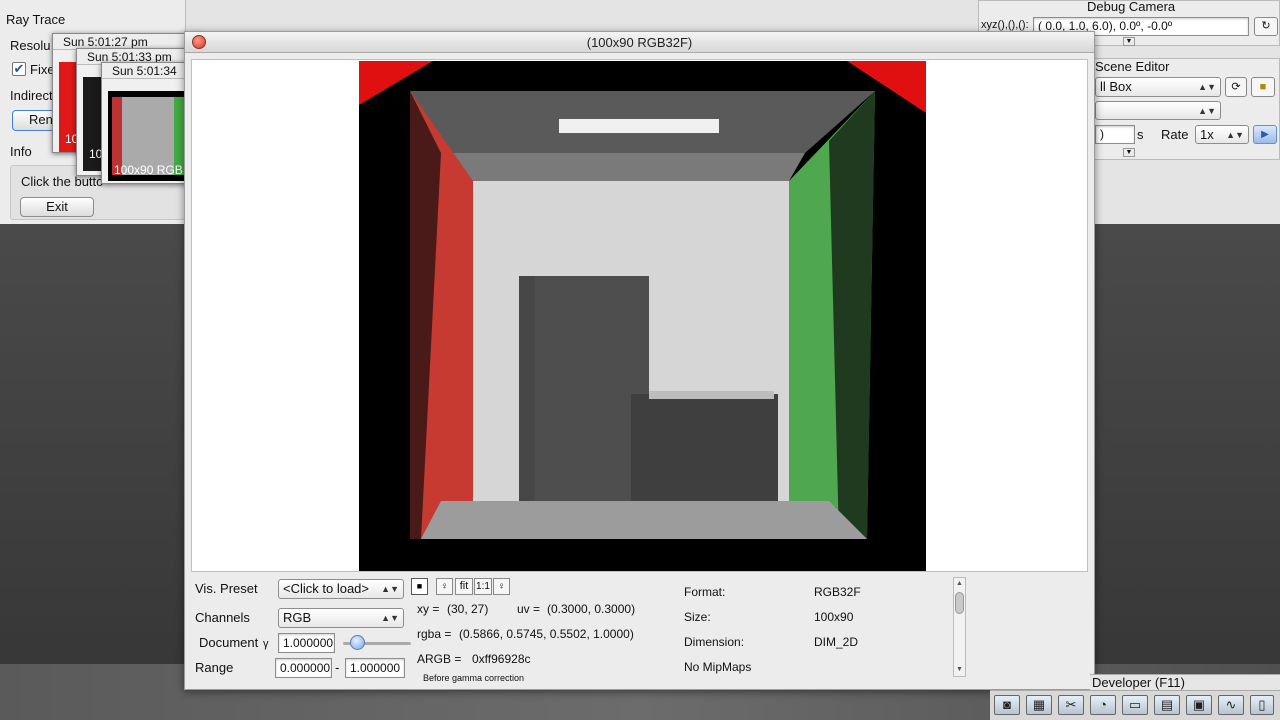  I want to click on document-icon: ▯, so click(1262, 705).